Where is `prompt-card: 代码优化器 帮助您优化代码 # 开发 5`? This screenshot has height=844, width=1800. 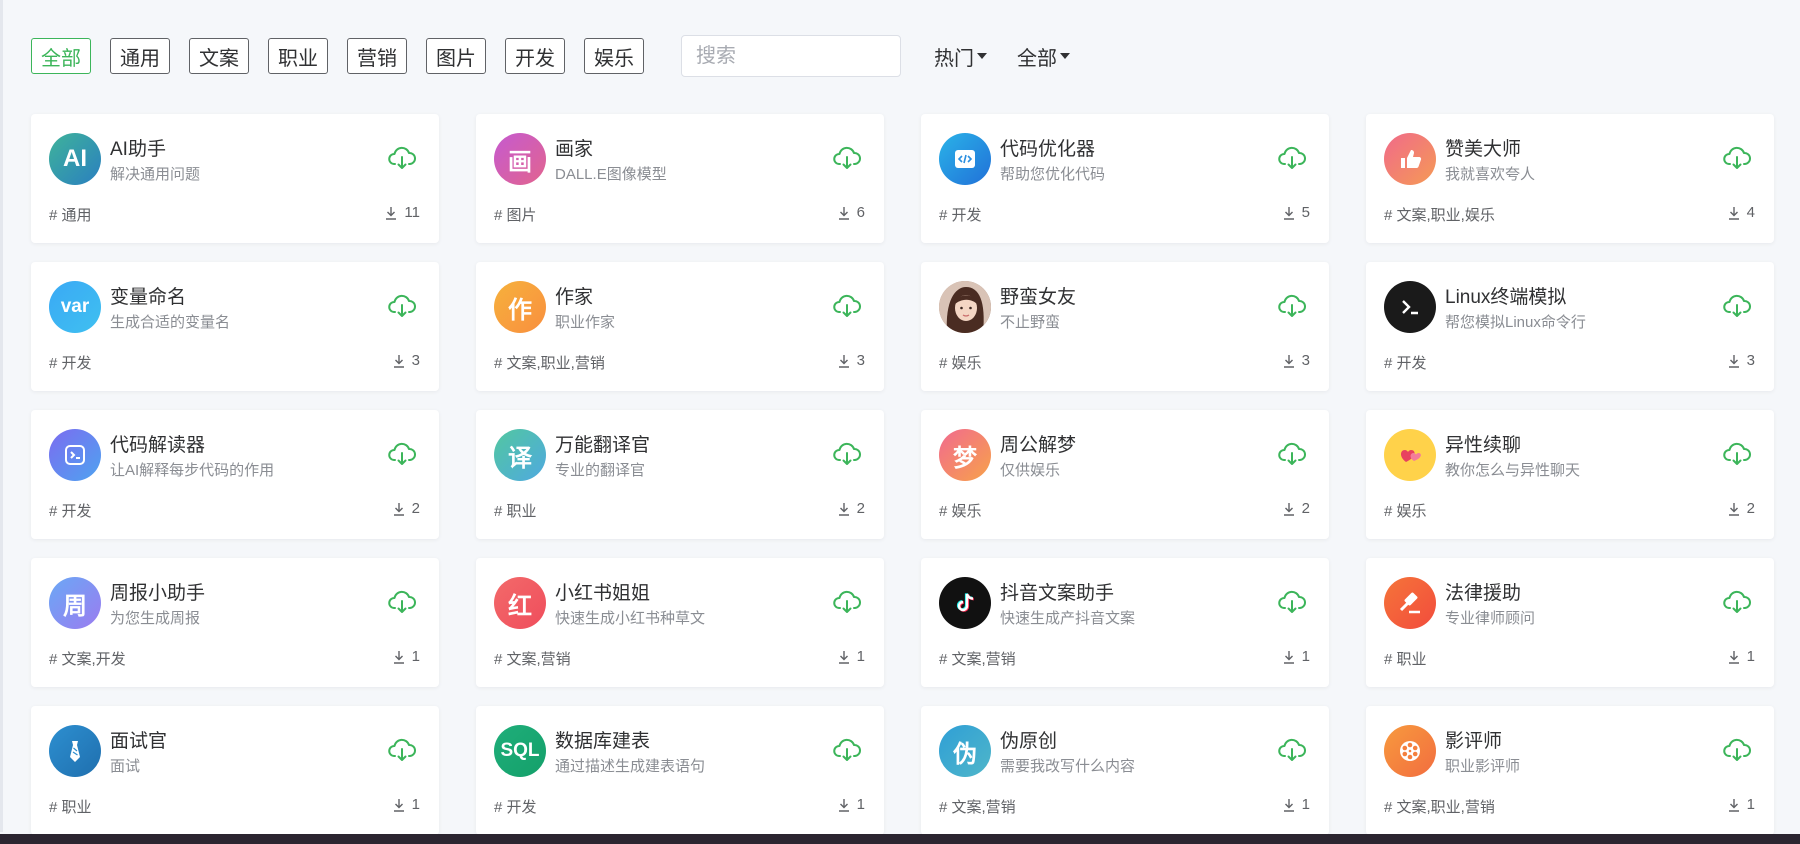 prompt-card: 代码优化器 帮助您优化代码 # 开发 5 is located at coordinates (1125, 178).